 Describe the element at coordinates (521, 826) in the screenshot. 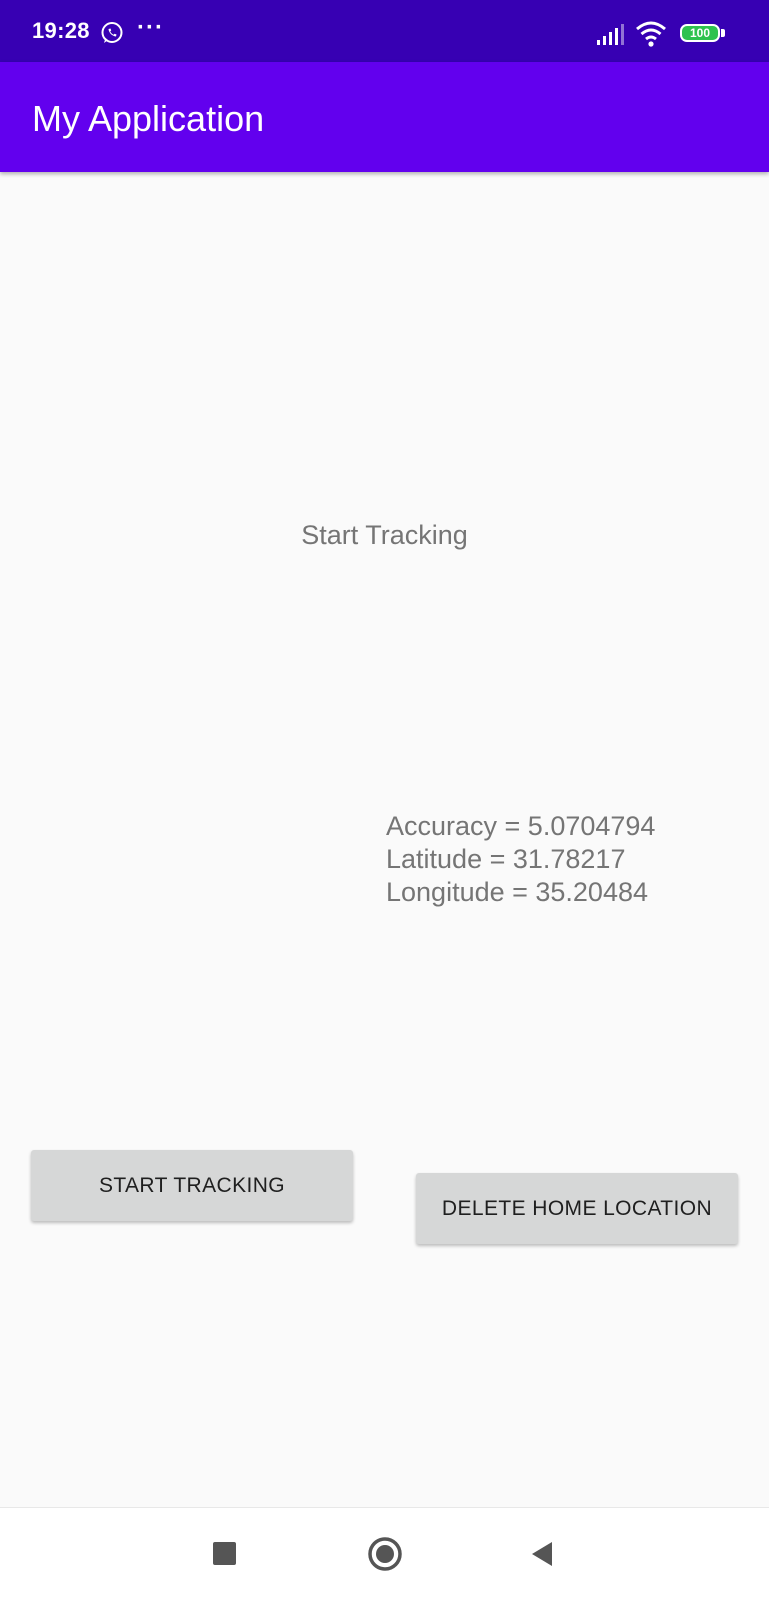

I see `accuracy-text: Accuracy = 5.0704794` at that location.